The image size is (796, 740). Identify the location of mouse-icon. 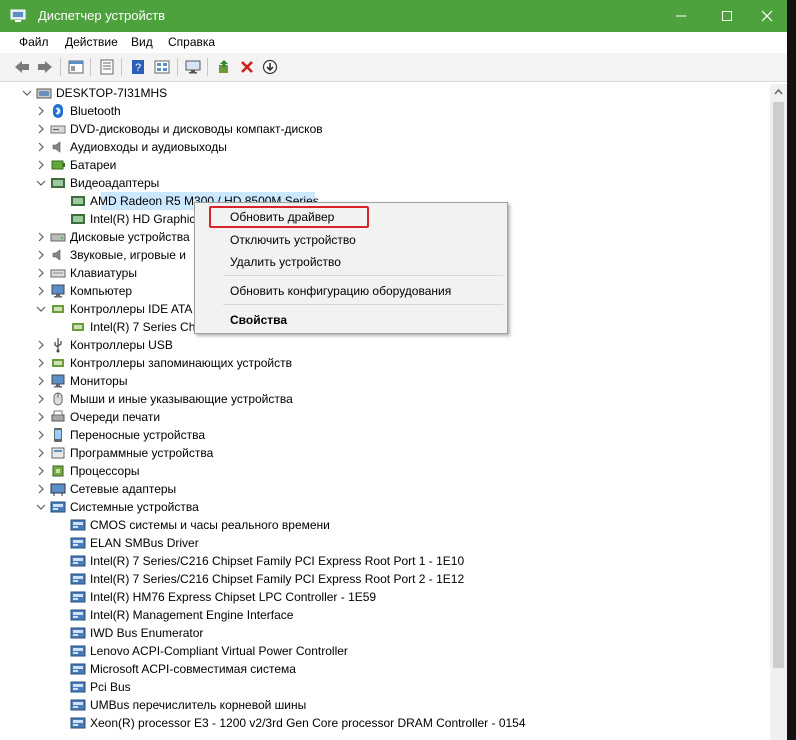
(58, 399).